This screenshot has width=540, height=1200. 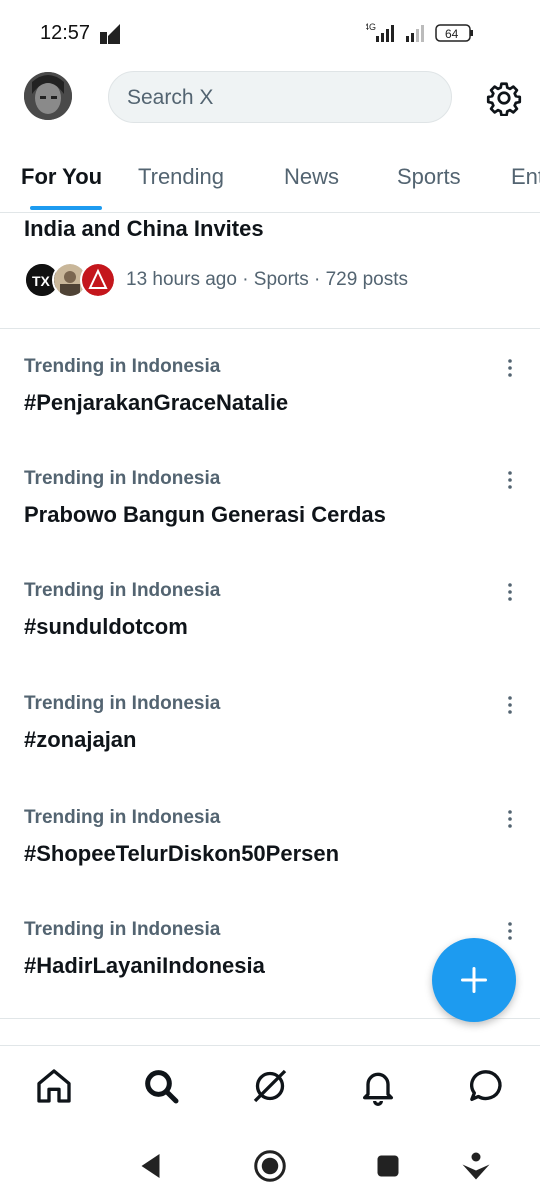 What do you see at coordinates (311, 177) in the screenshot?
I see `tab-news: News` at bounding box center [311, 177].